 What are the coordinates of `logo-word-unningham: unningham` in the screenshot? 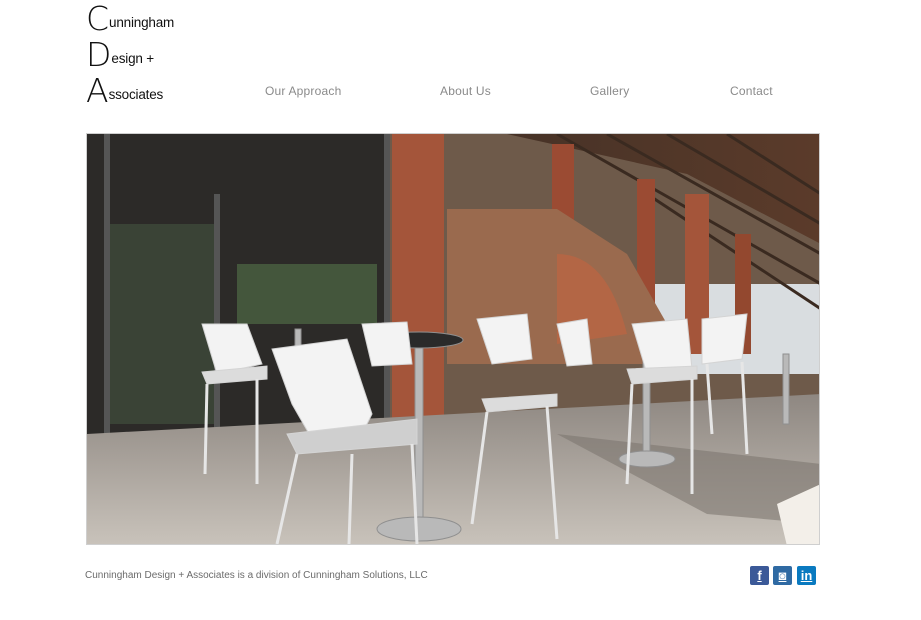 It's located at (142, 22).